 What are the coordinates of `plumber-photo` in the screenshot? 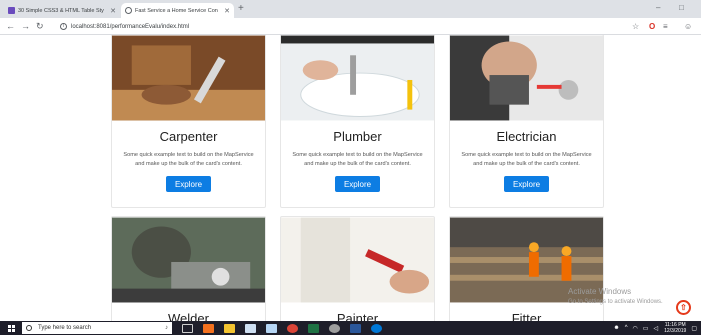 It's located at (357, 78).